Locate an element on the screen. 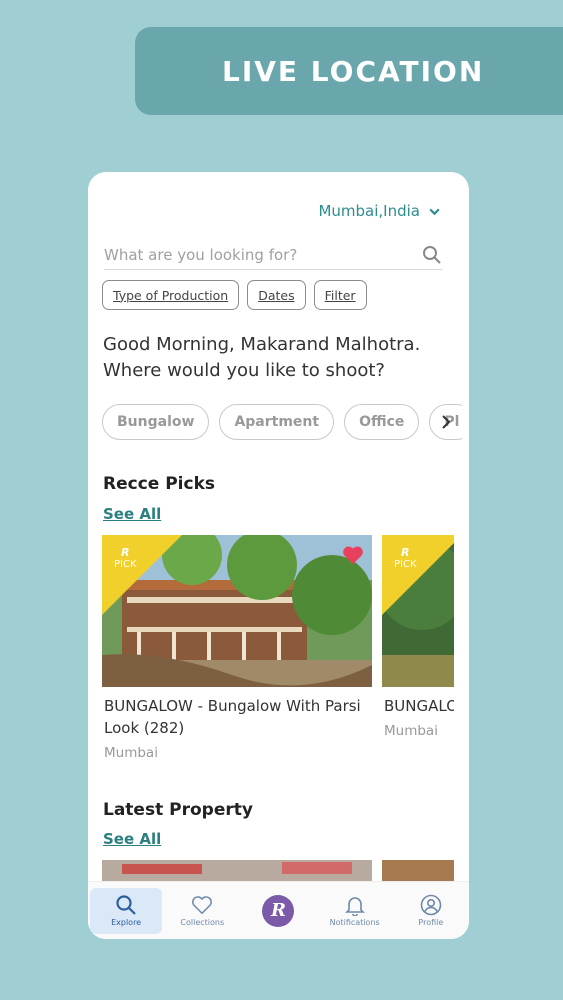  tab-explore: Explore is located at coordinates (126, 910).